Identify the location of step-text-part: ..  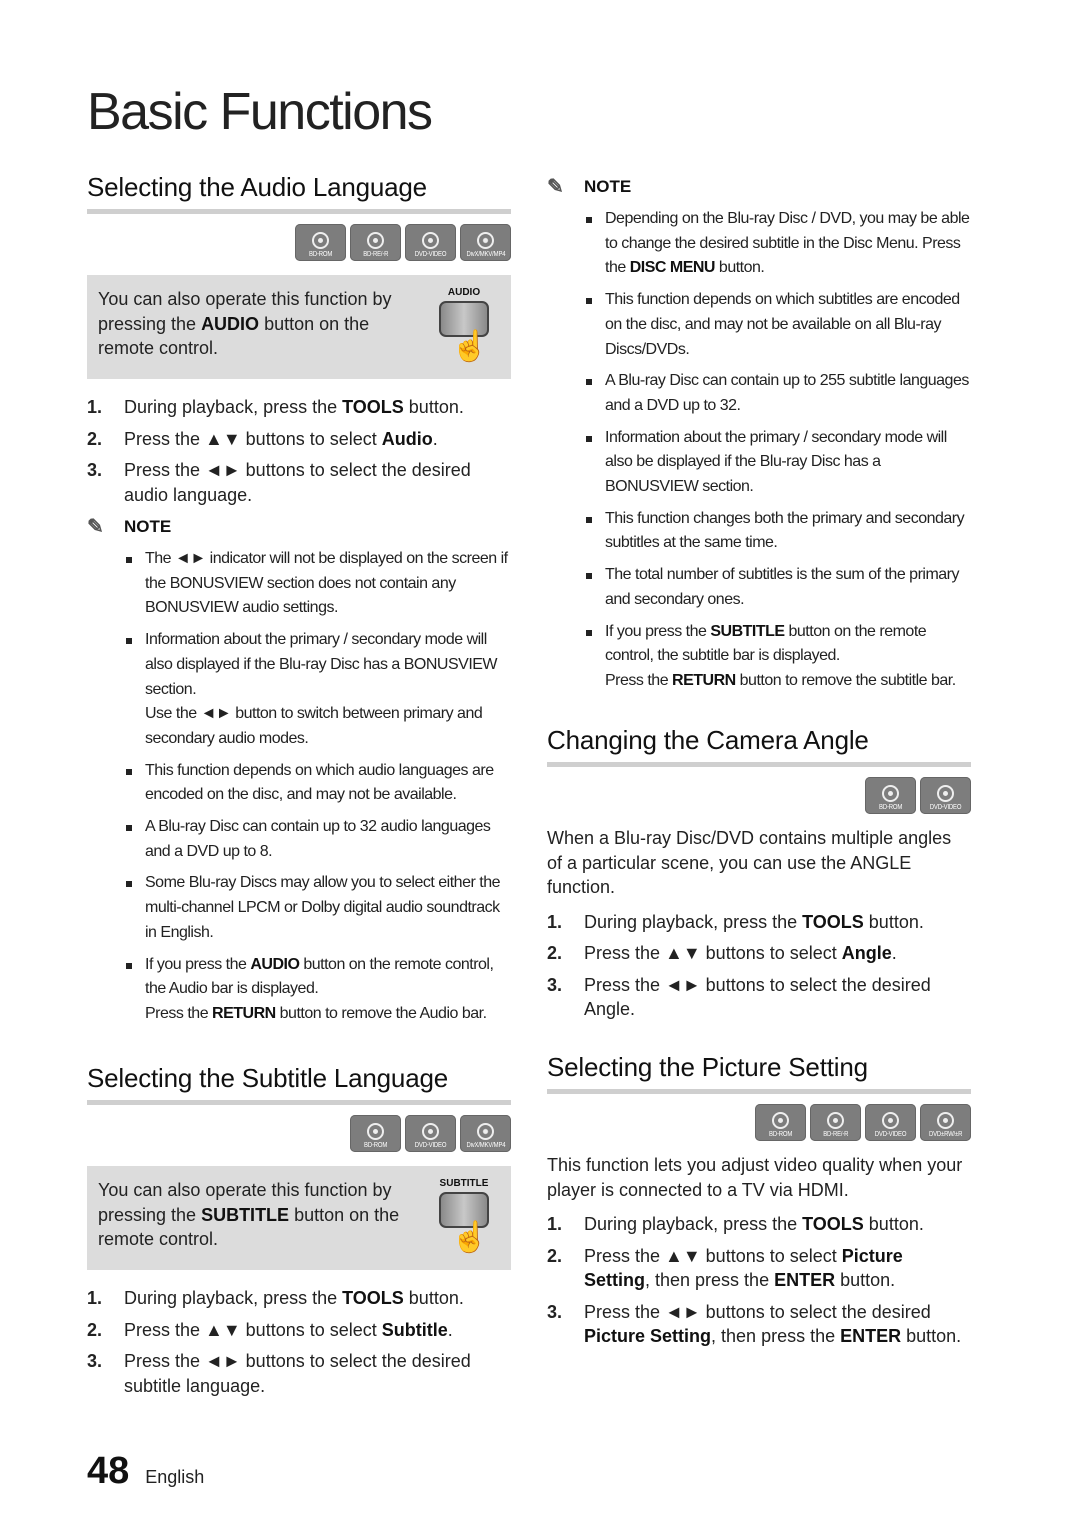
(894, 953).